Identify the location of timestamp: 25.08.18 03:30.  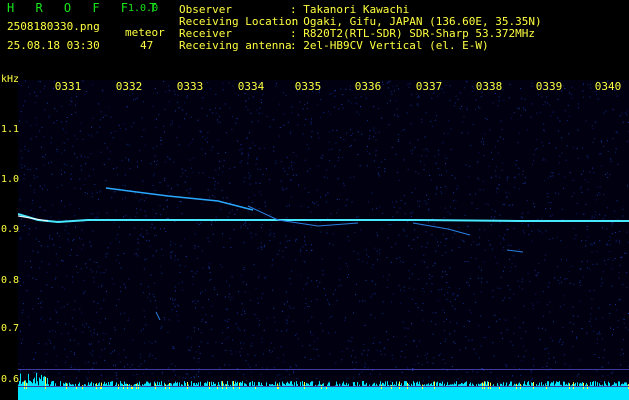
(53, 45).